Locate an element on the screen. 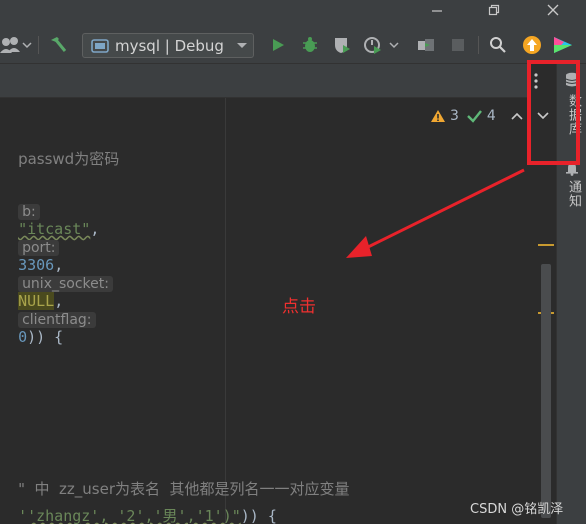  restore-icon is located at coordinates (494, 10).